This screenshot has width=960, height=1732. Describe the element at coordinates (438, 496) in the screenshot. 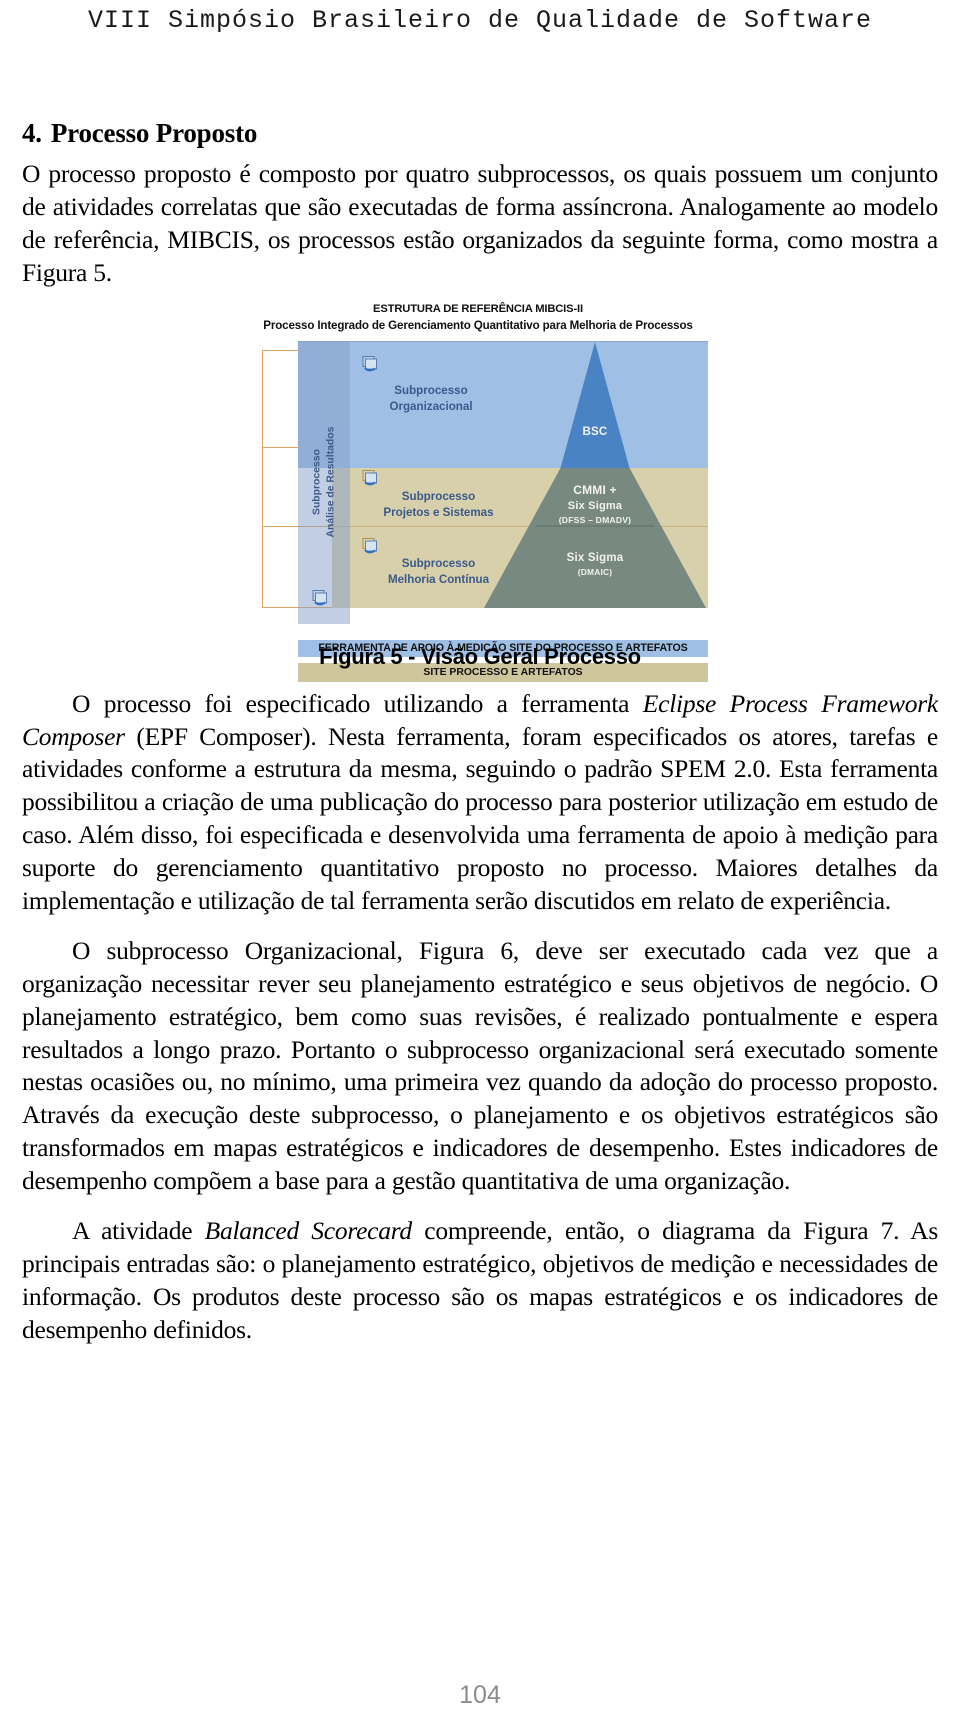

I see `label-subprocesso-projetos-line1: Subprocesso` at that location.